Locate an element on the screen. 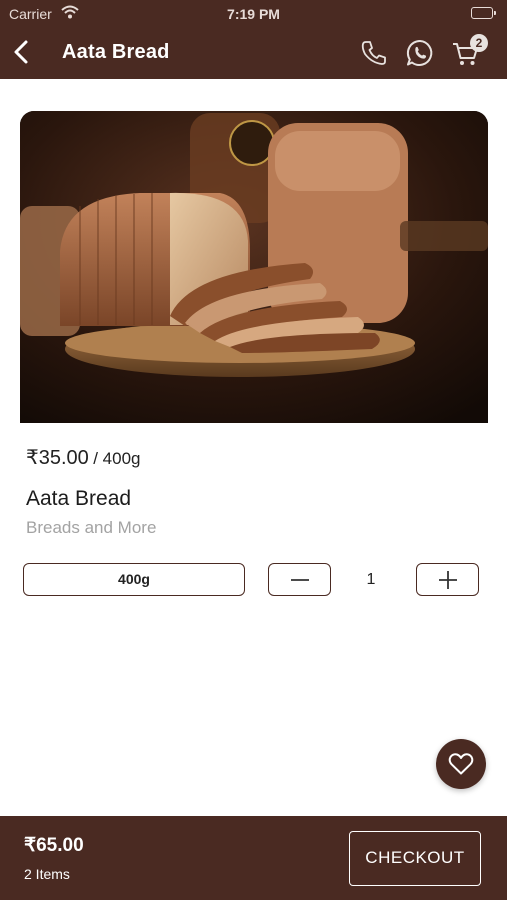  status-bar: Carrier 7:19 PM is located at coordinates (253, 14).